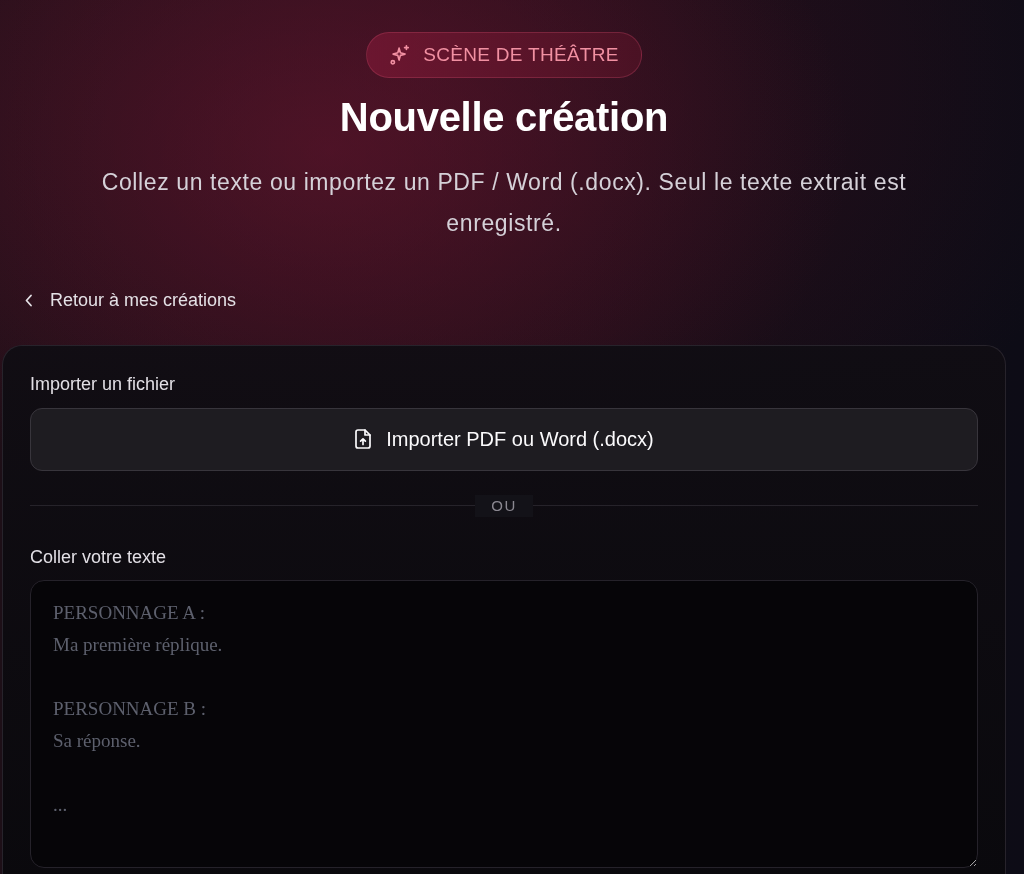 Image resolution: width=1024 pixels, height=874 pixels. I want to click on page-subtitle: Collez un texte ou importez un PDF / Word (.docx). Seul le texte extrait est enregistré., so click(504, 203).